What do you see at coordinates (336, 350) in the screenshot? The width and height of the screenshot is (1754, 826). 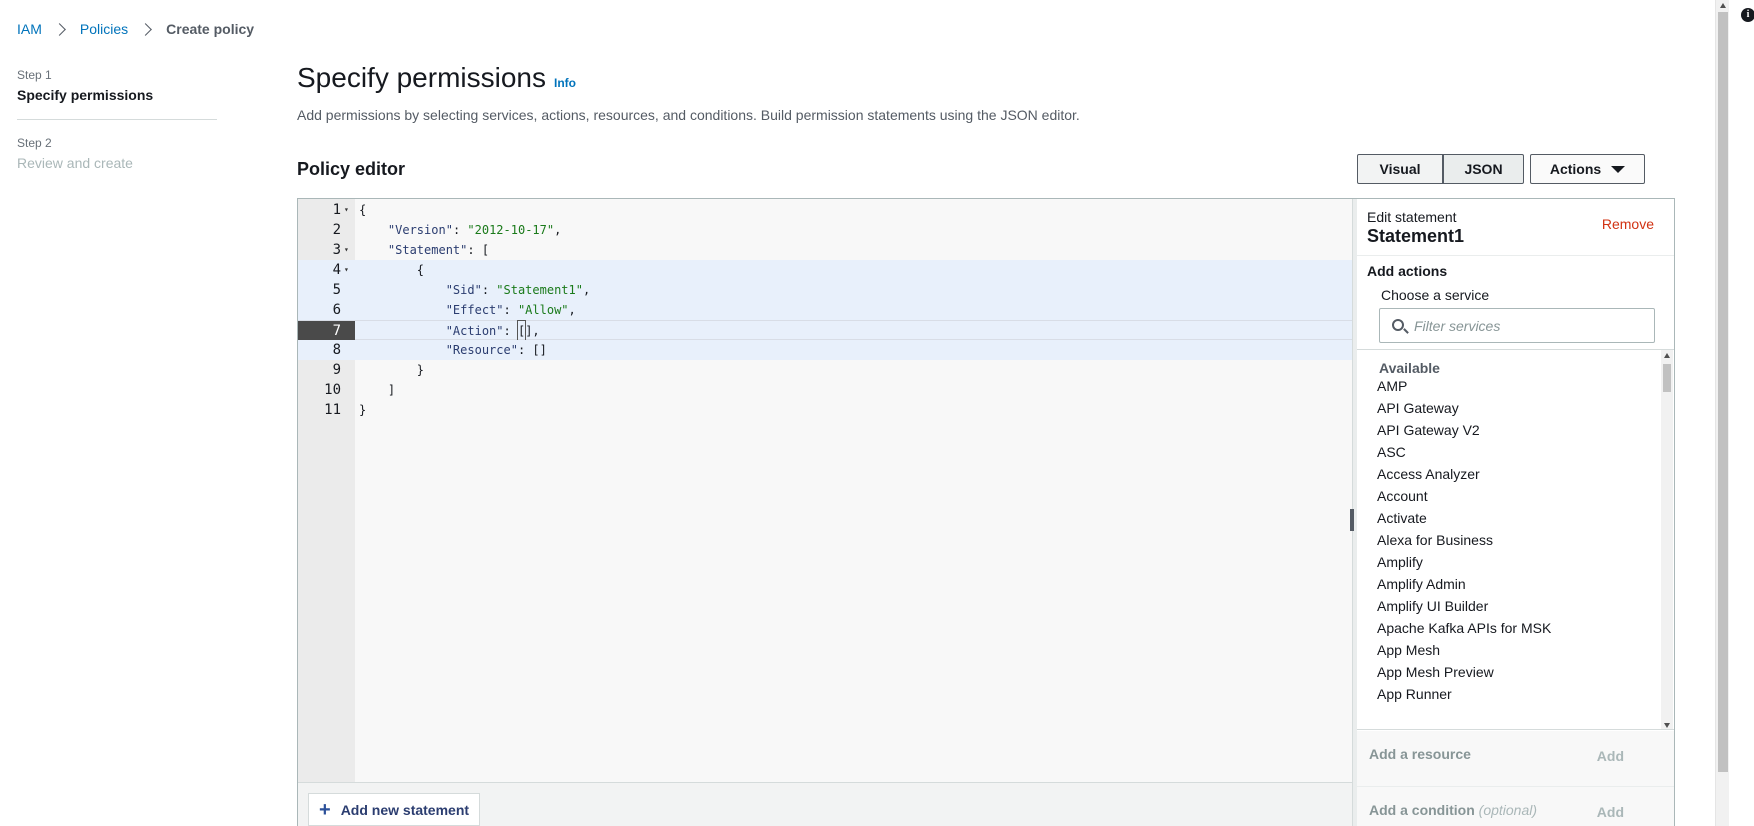 I see `line-number: 8` at bounding box center [336, 350].